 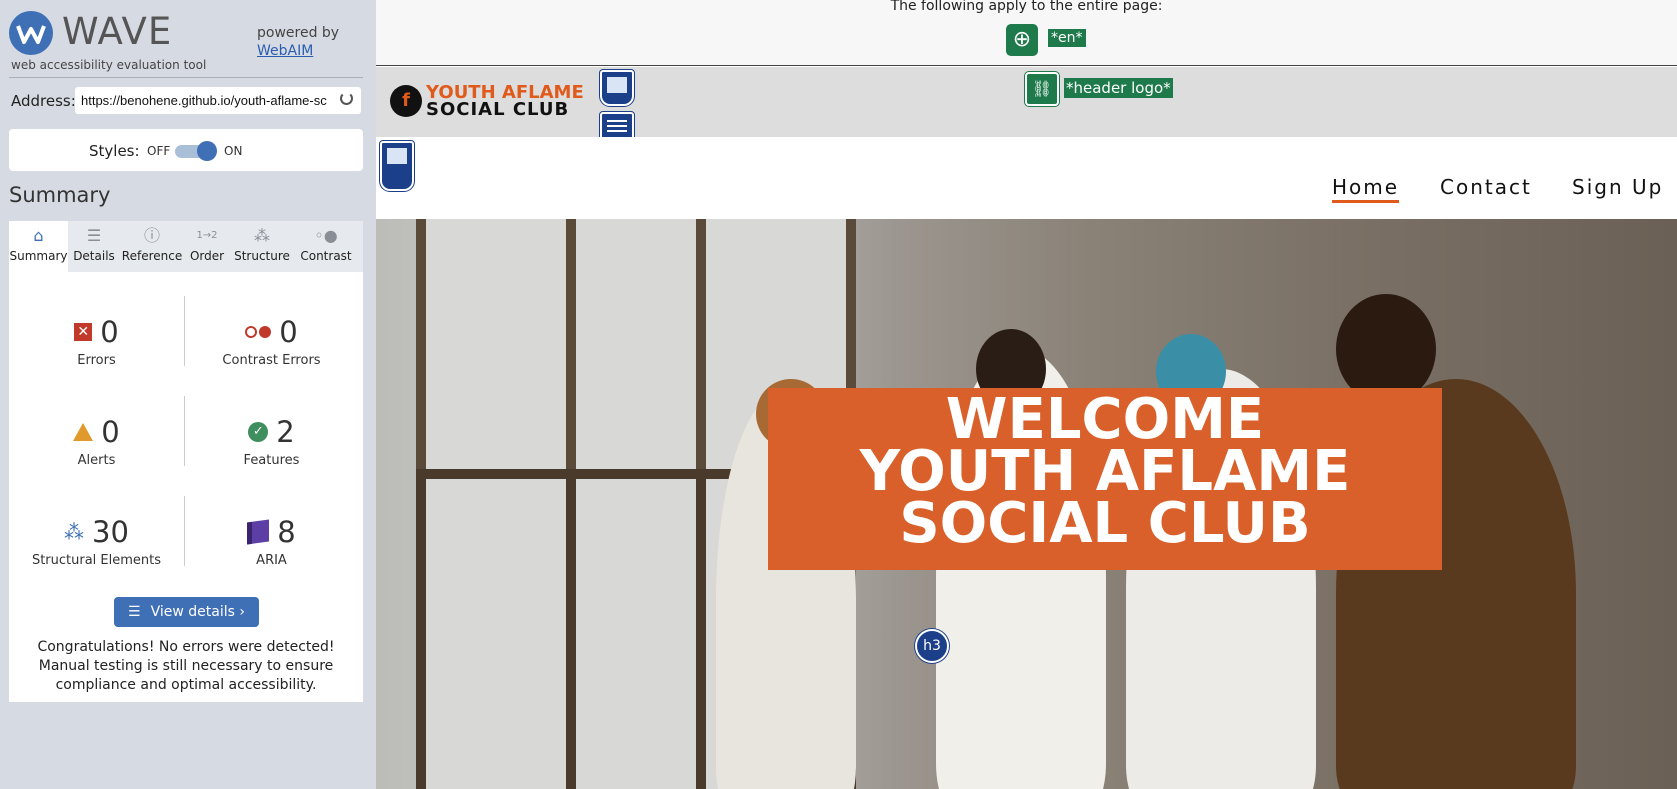 What do you see at coordinates (83, 332) in the screenshot?
I see `error-icon: ✕` at bounding box center [83, 332].